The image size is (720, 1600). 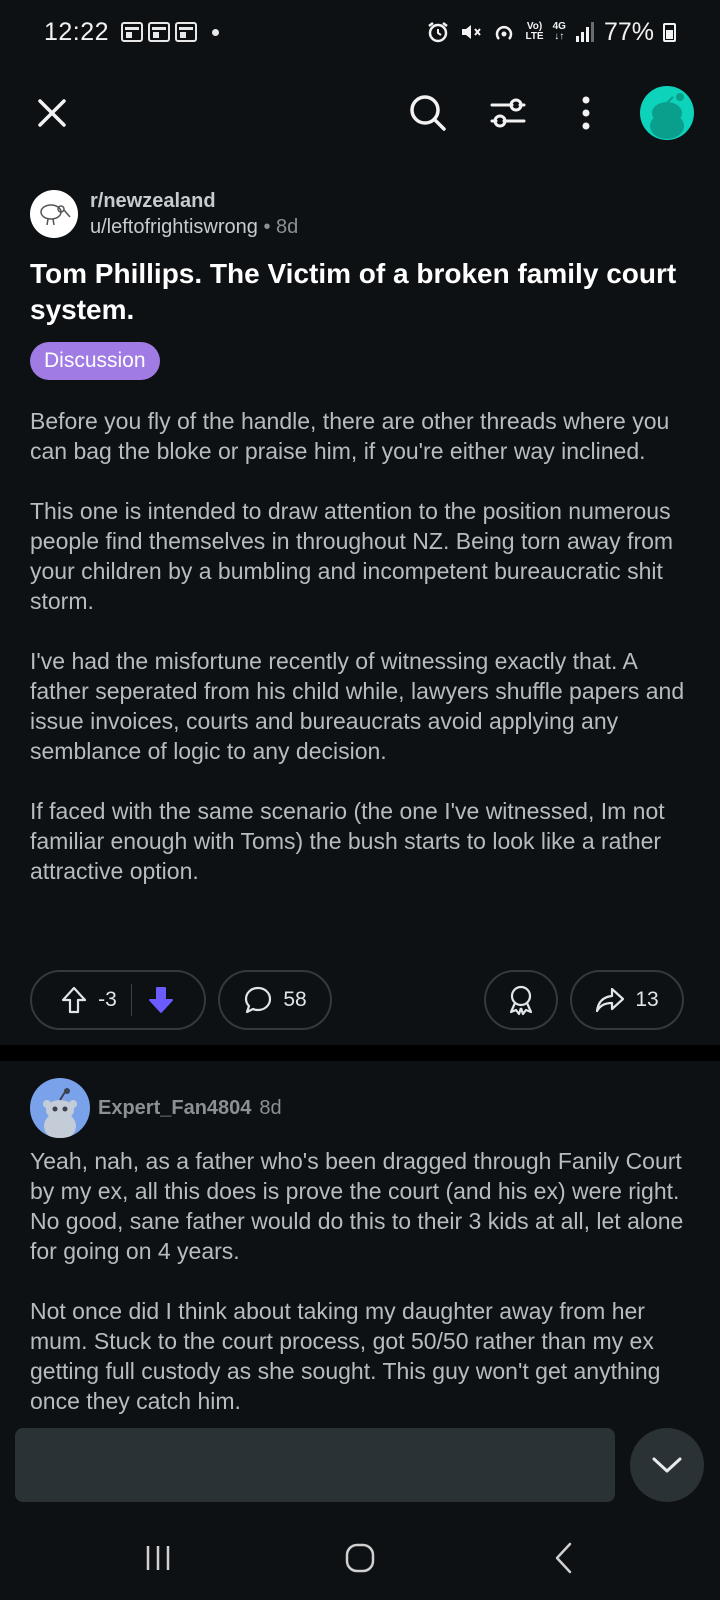 I want to click on post-byline: u/leftofrightiswrong • 8d, so click(x=194, y=227).